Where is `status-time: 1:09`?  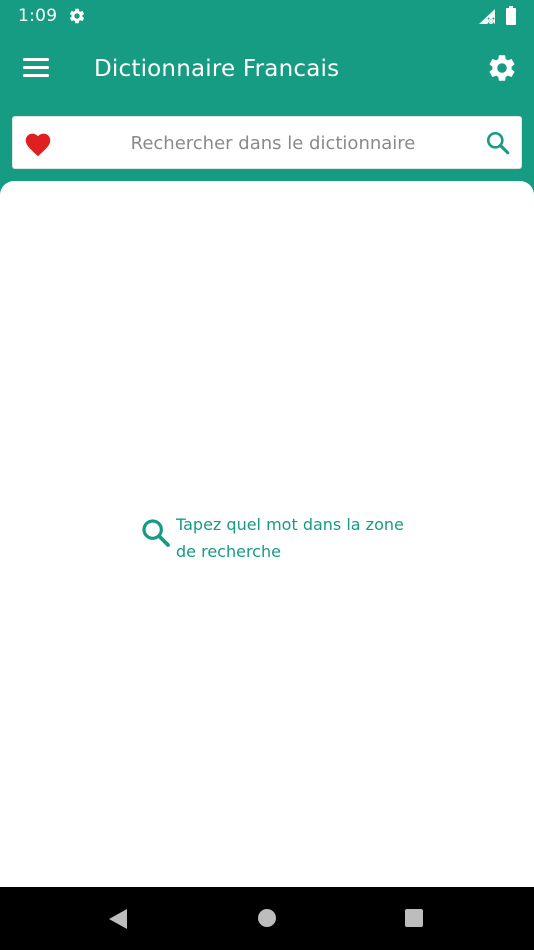 status-time: 1:09 is located at coordinates (38, 16).